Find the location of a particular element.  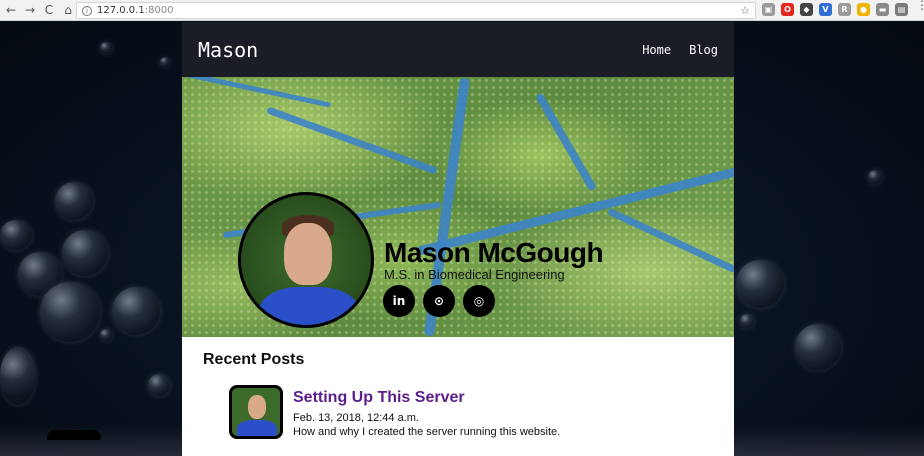

url-text: 127.0.0.1:8000 is located at coordinates (135, 10).